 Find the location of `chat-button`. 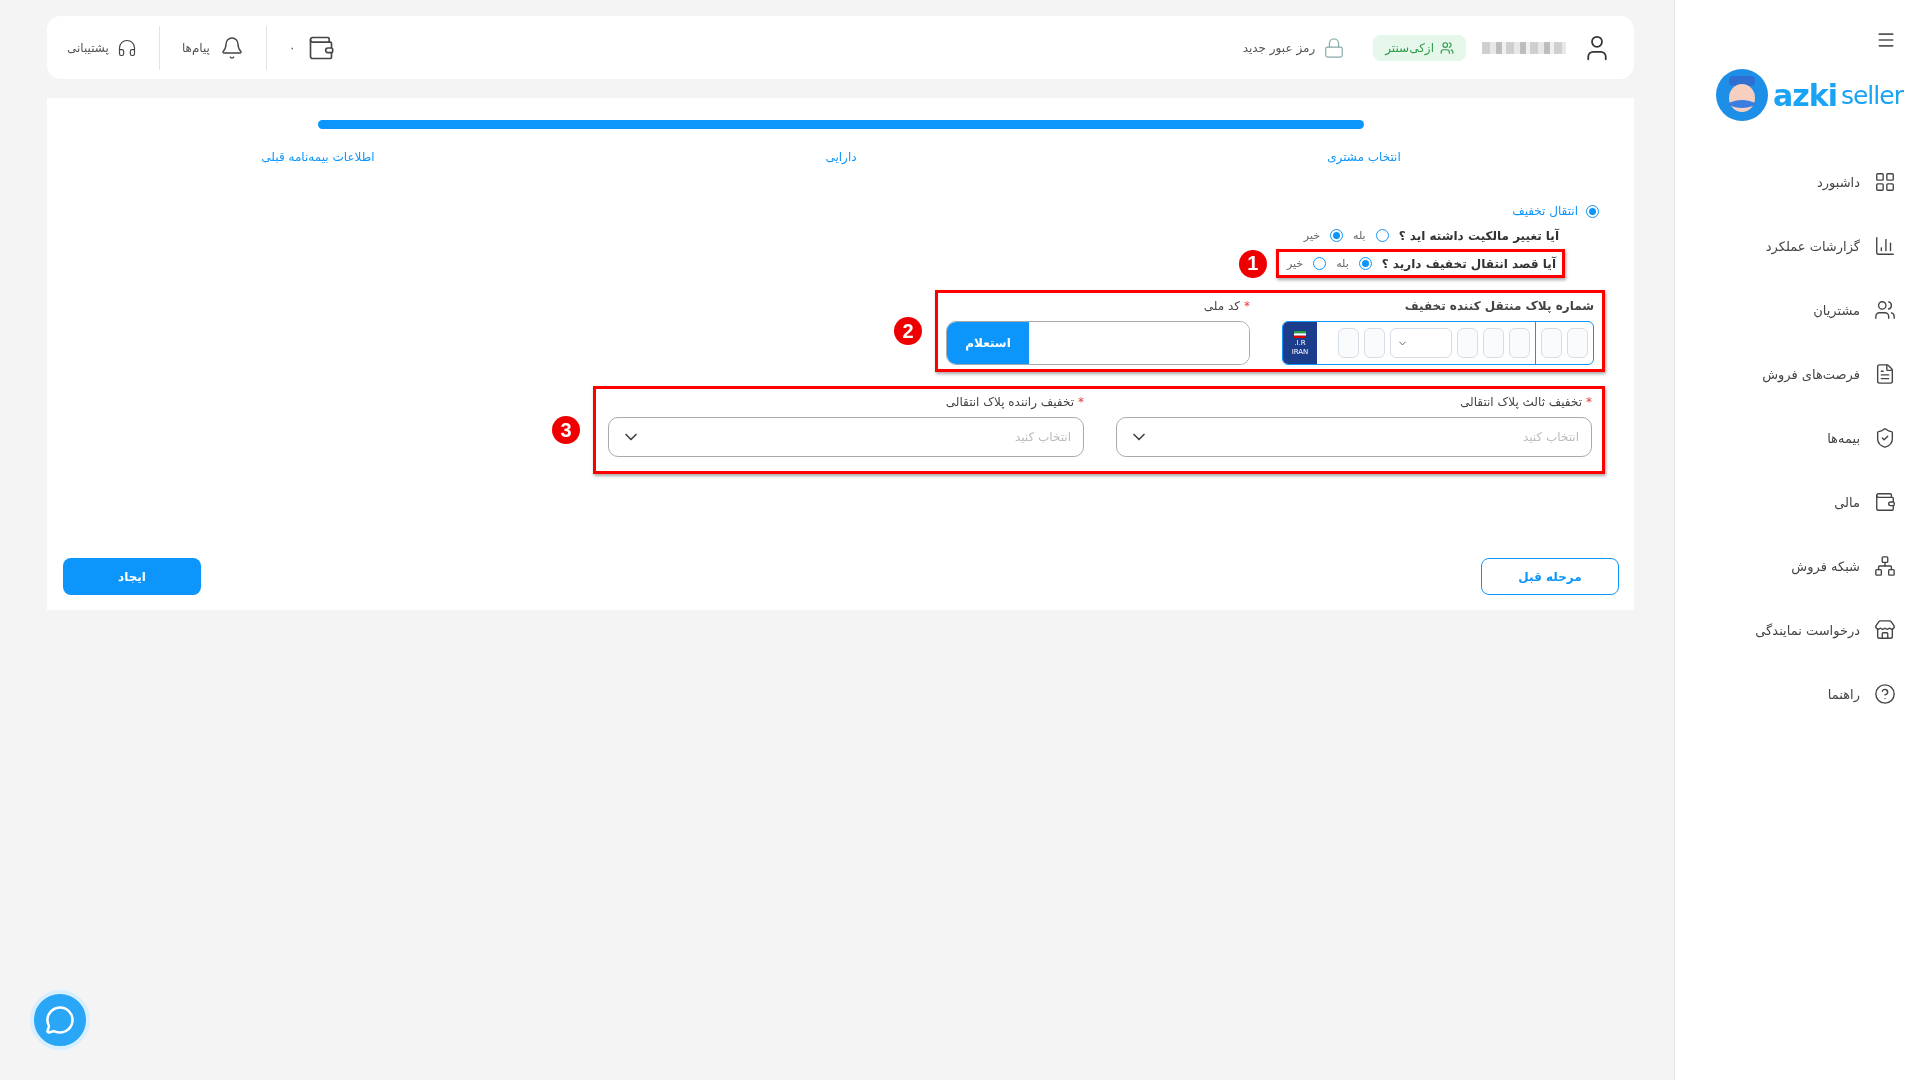

chat-button is located at coordinates (60, 1020).